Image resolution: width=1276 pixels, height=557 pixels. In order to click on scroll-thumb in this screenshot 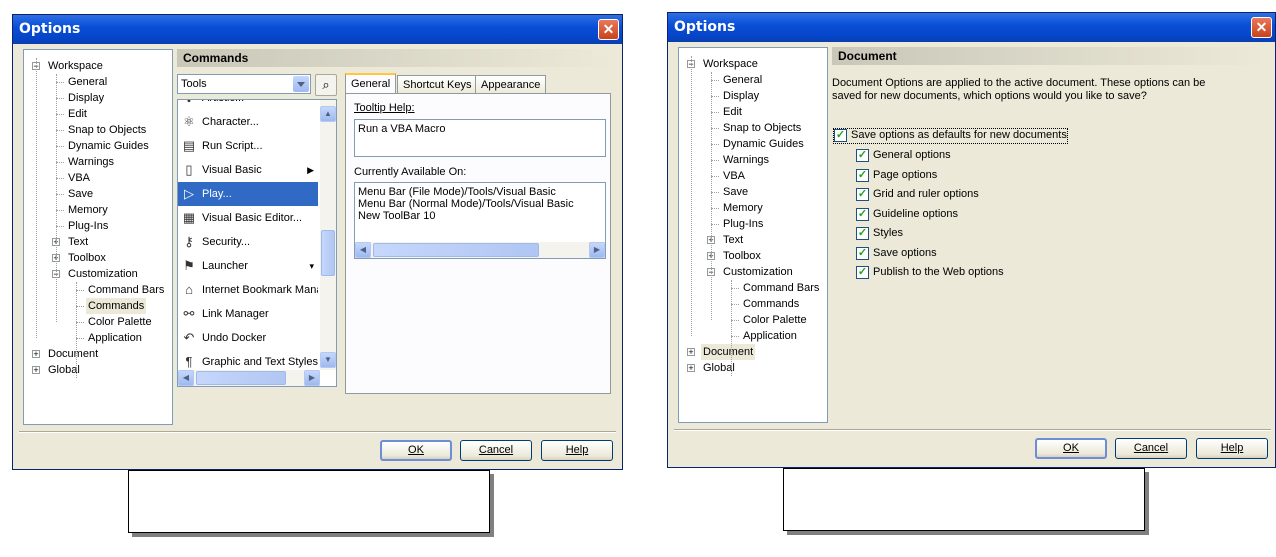, I will do `click(328, 253)`.